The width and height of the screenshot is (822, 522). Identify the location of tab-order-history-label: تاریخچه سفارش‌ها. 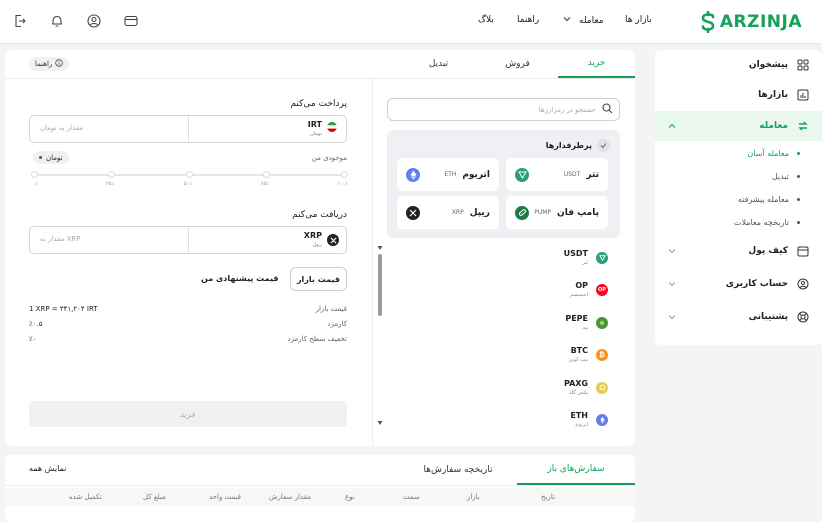
(458, 470).